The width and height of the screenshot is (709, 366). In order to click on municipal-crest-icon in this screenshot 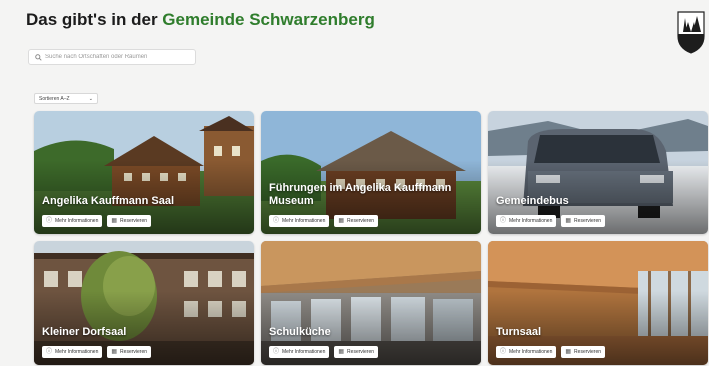, I will do `click(691, 32)`.